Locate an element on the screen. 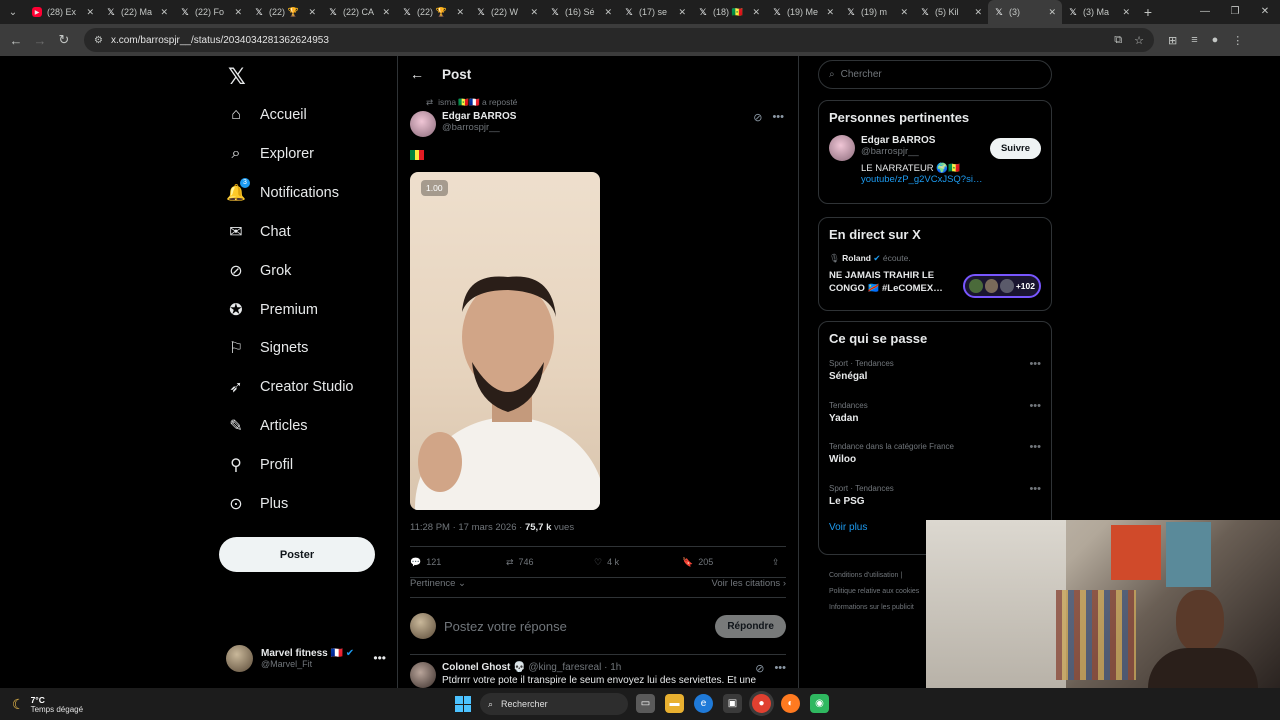 Image resolution: width=1280 pixels, height=720 pixels. reload-icon: ↻ is located at coordinates (64, 40).